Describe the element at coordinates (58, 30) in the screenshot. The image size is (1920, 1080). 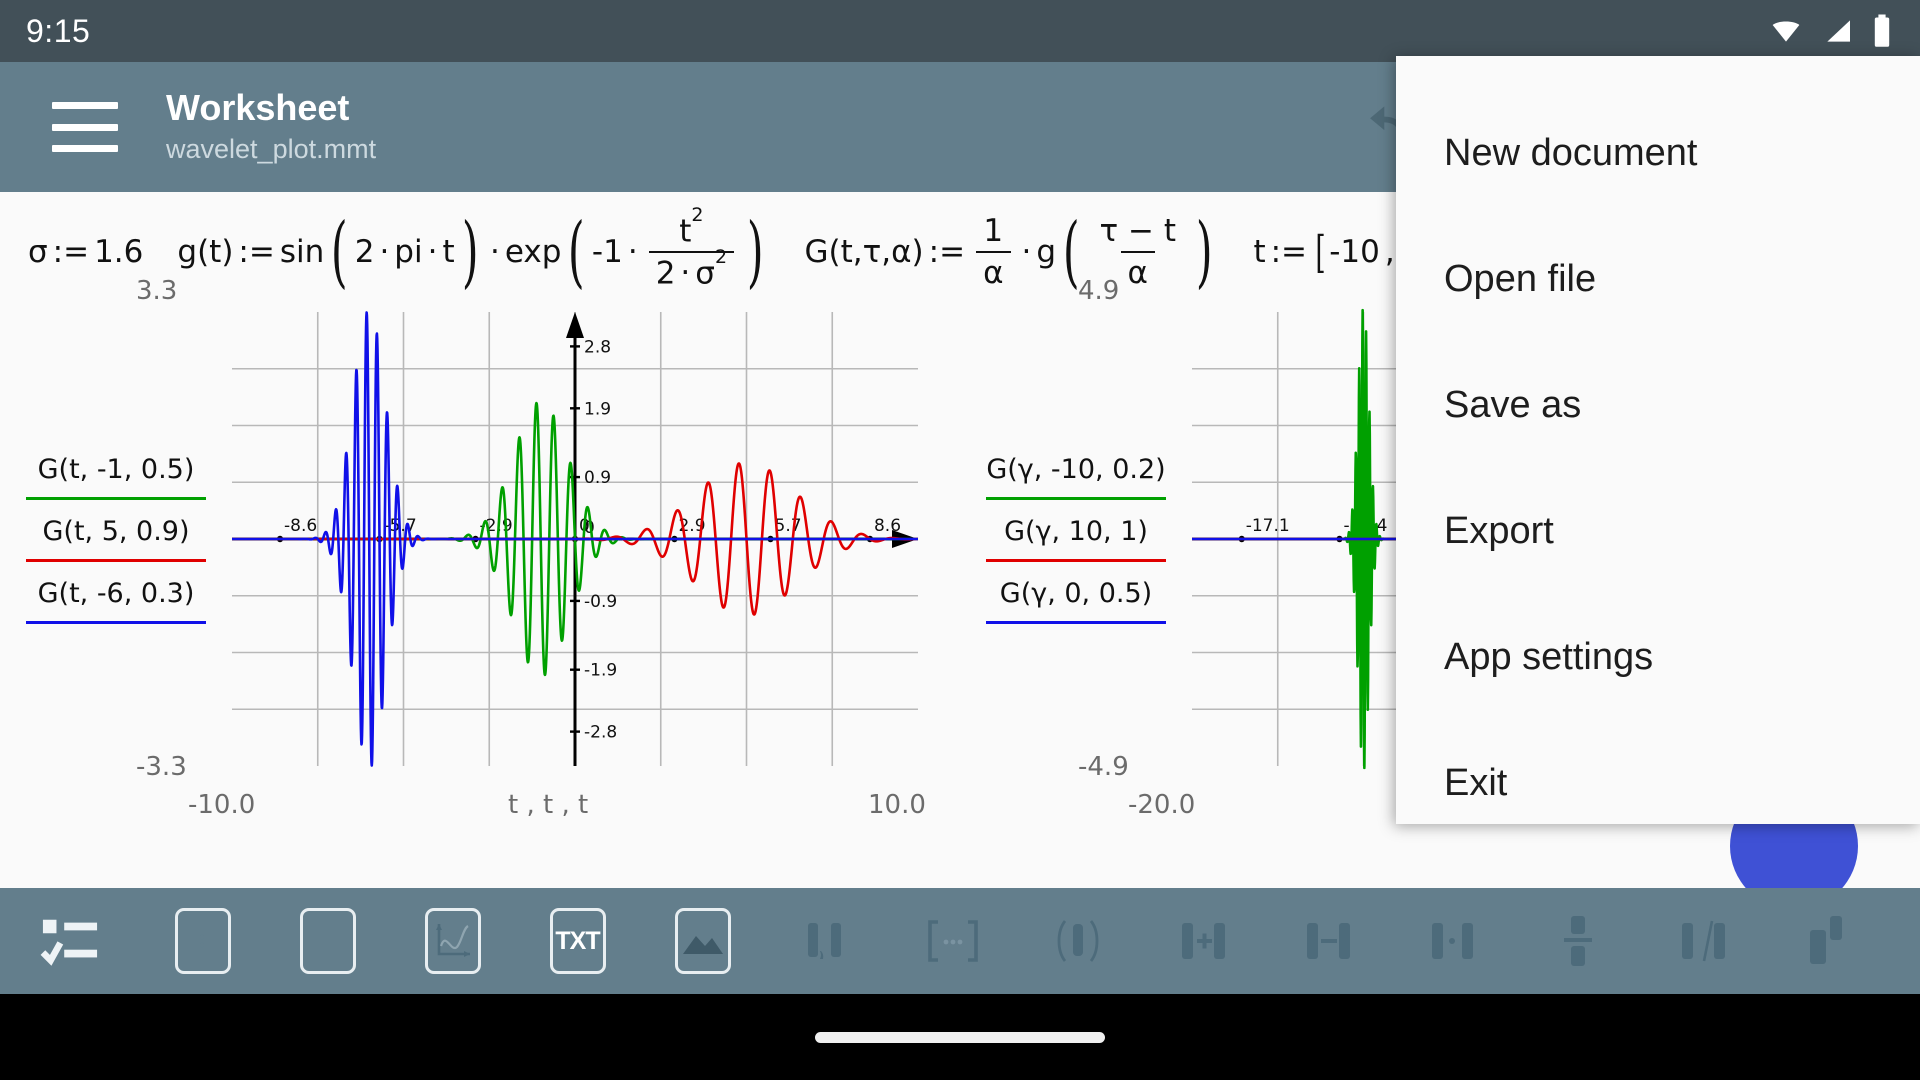
I see `status-clock: 9:15` at that location.